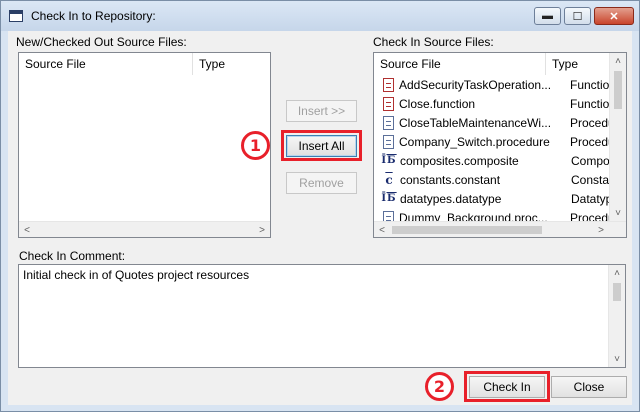 The image size is (640, 412). What do you see at coordinates (450, 179) in the screenshot?
I see `row-file: constants.constant` at bounding box center [450, 179].